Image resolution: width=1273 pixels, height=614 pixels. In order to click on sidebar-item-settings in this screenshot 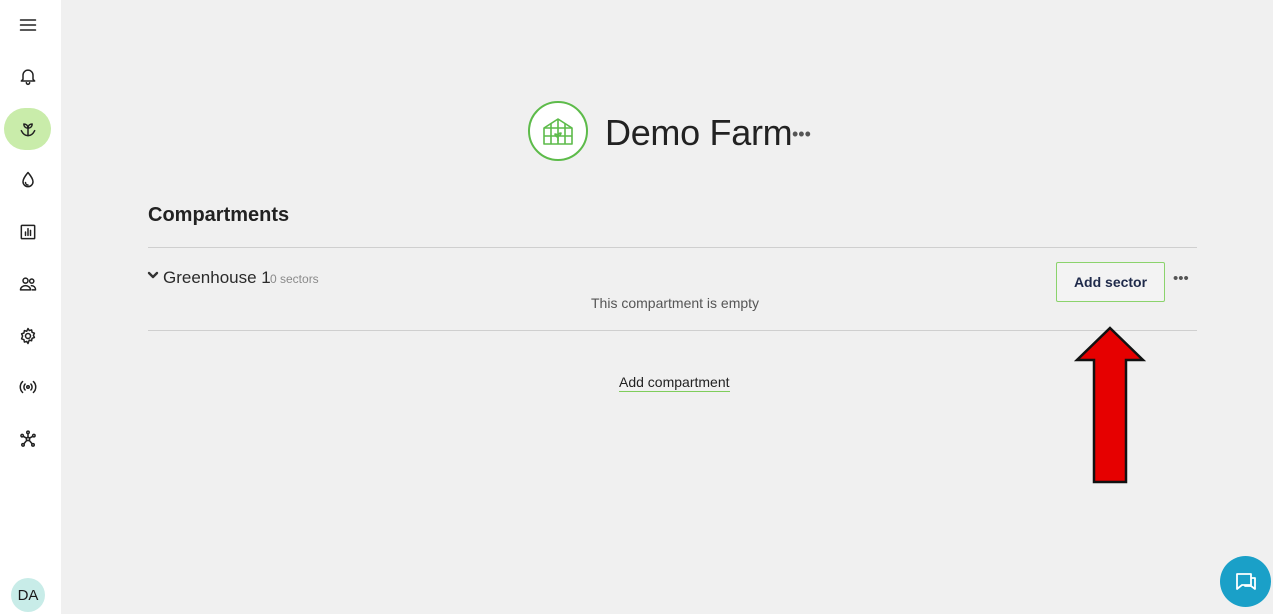, I will do `click(27, 336)`.